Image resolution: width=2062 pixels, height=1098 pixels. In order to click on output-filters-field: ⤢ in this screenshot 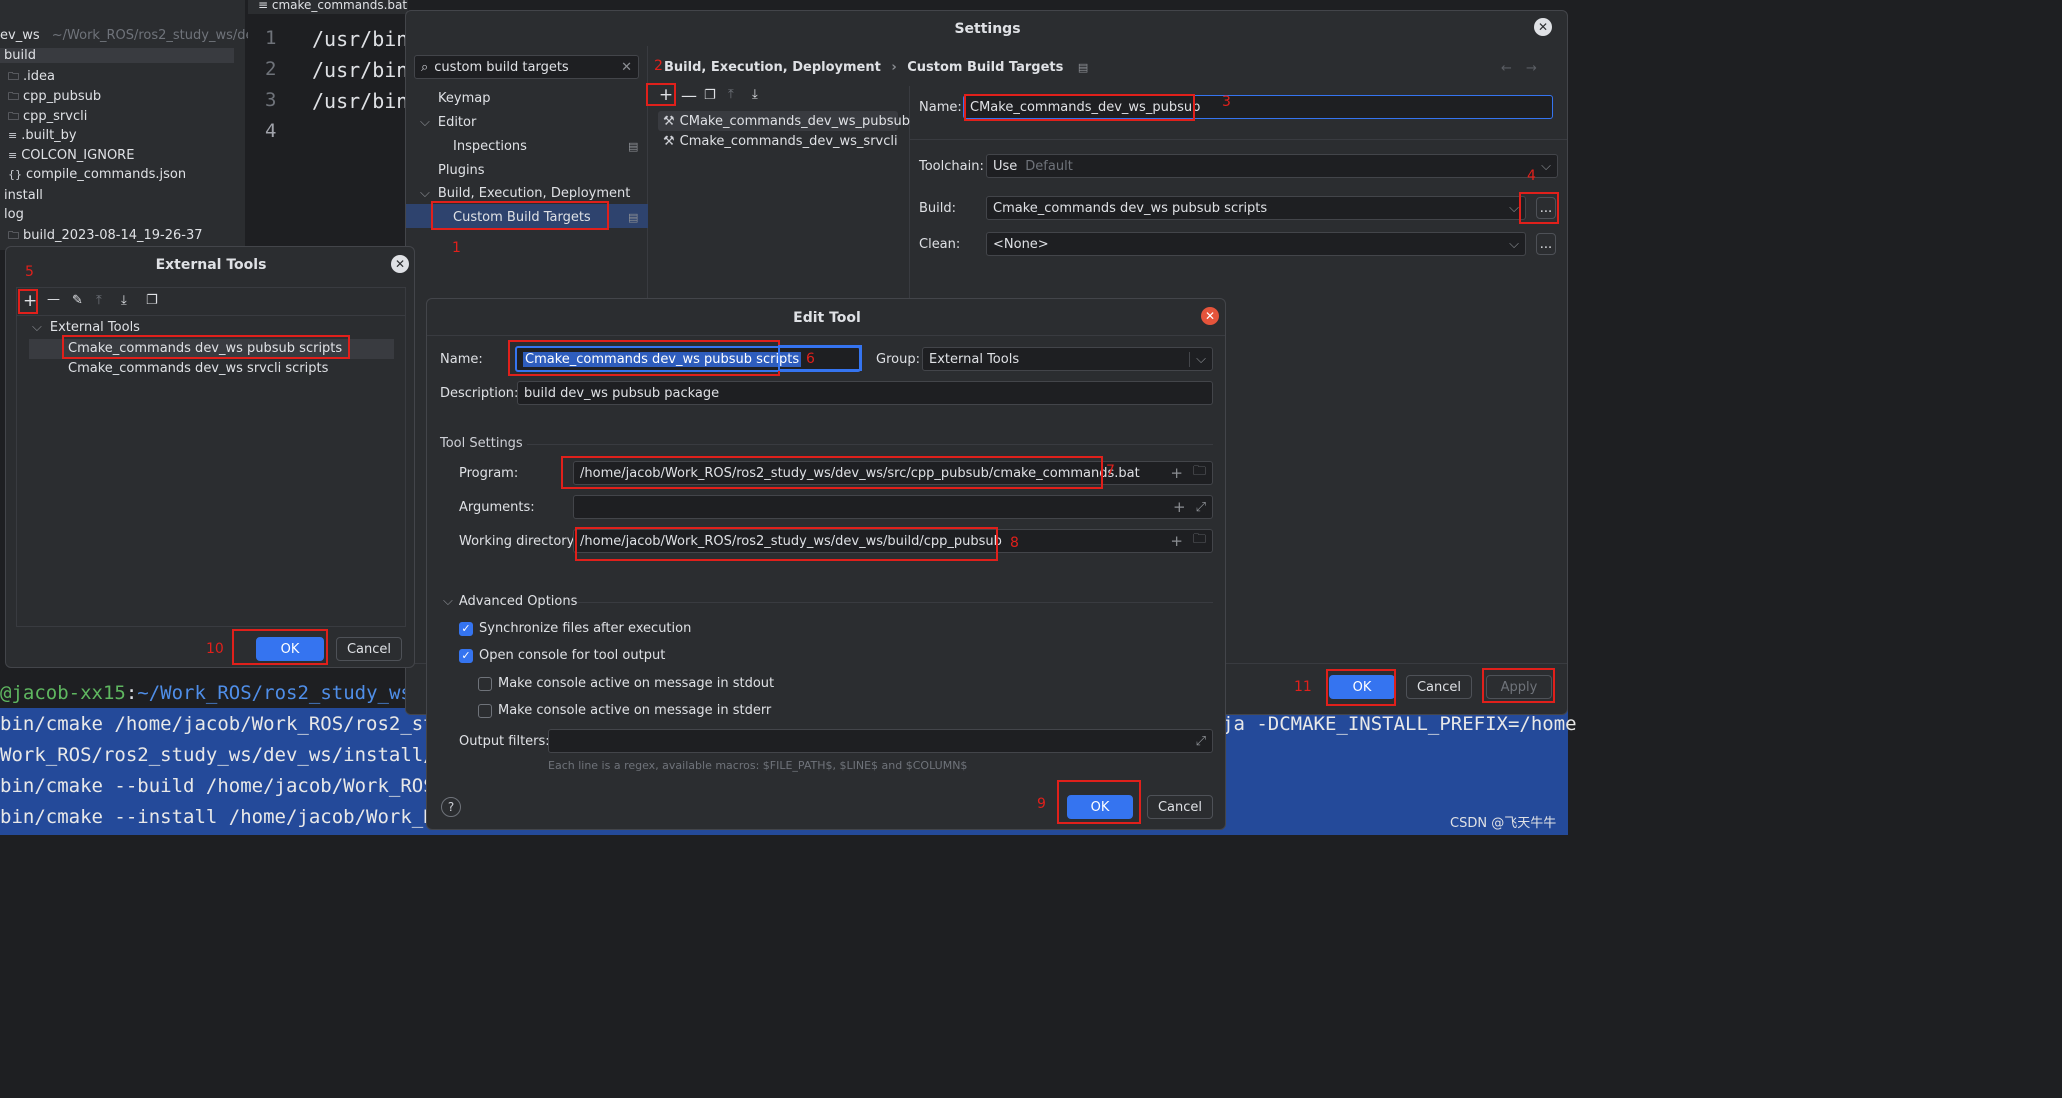, I will do `click(880, 741)`.